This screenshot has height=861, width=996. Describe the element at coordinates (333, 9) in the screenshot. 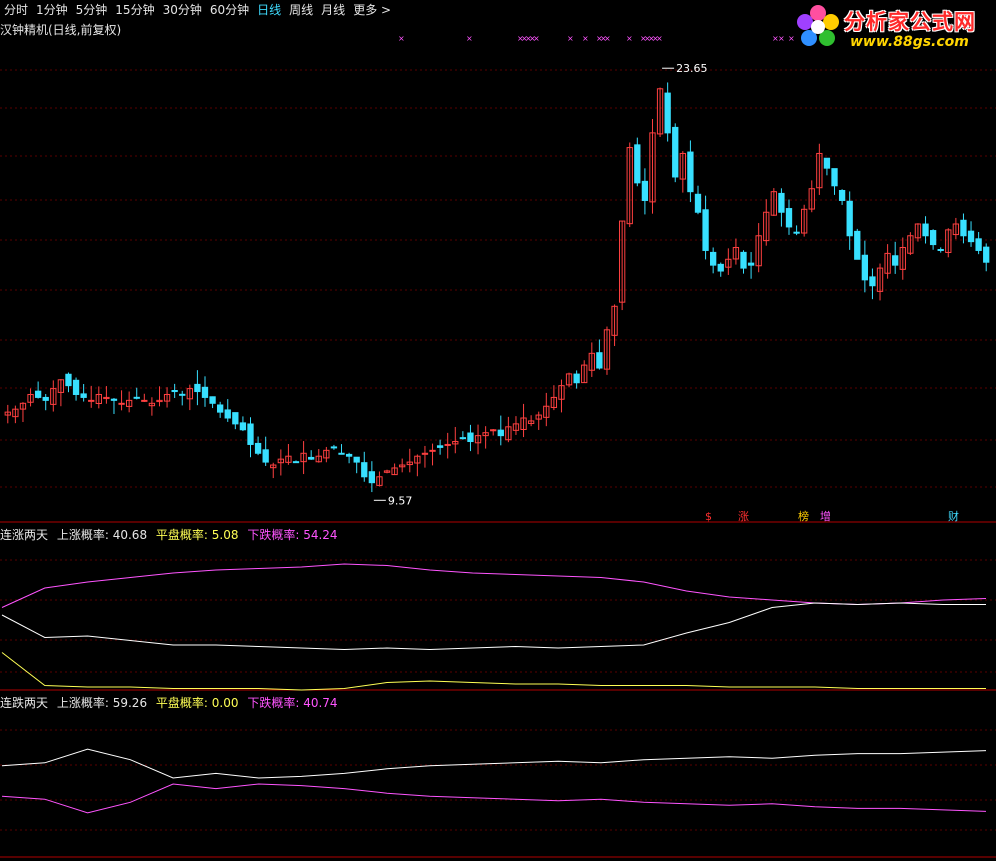

I see `tab-period-8: 月线` at that location.